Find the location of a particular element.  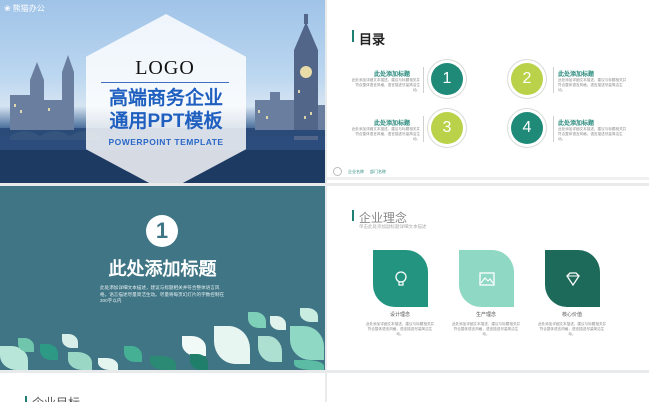

item-3-text: 此处添加详细文本描述，建议与标题相关并符合整体语言风格，语言描述尽量简洁生动。 is located at coordinates (385, 134).